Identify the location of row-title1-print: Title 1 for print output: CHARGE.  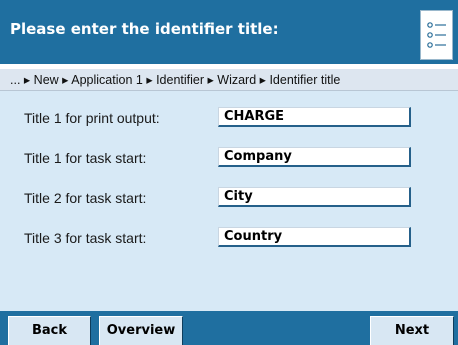
(229, 118).